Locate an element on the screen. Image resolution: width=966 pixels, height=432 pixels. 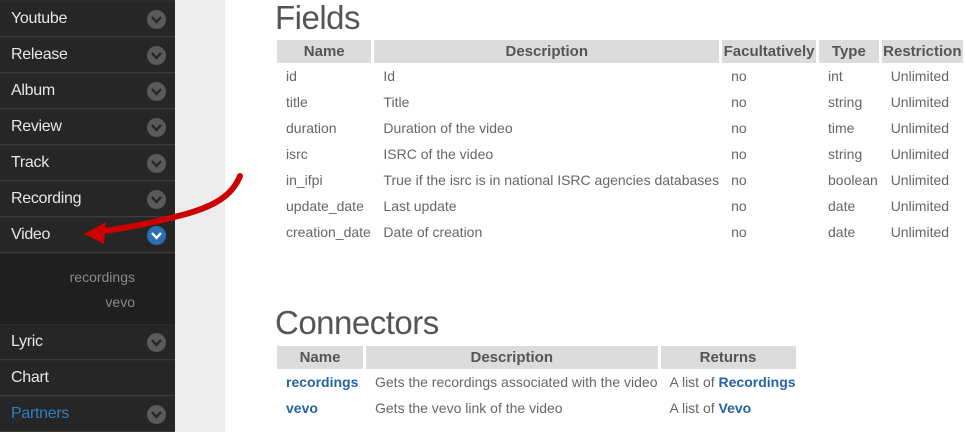
table-header-row: Name Description Returns is located at coordinates (536, 357).